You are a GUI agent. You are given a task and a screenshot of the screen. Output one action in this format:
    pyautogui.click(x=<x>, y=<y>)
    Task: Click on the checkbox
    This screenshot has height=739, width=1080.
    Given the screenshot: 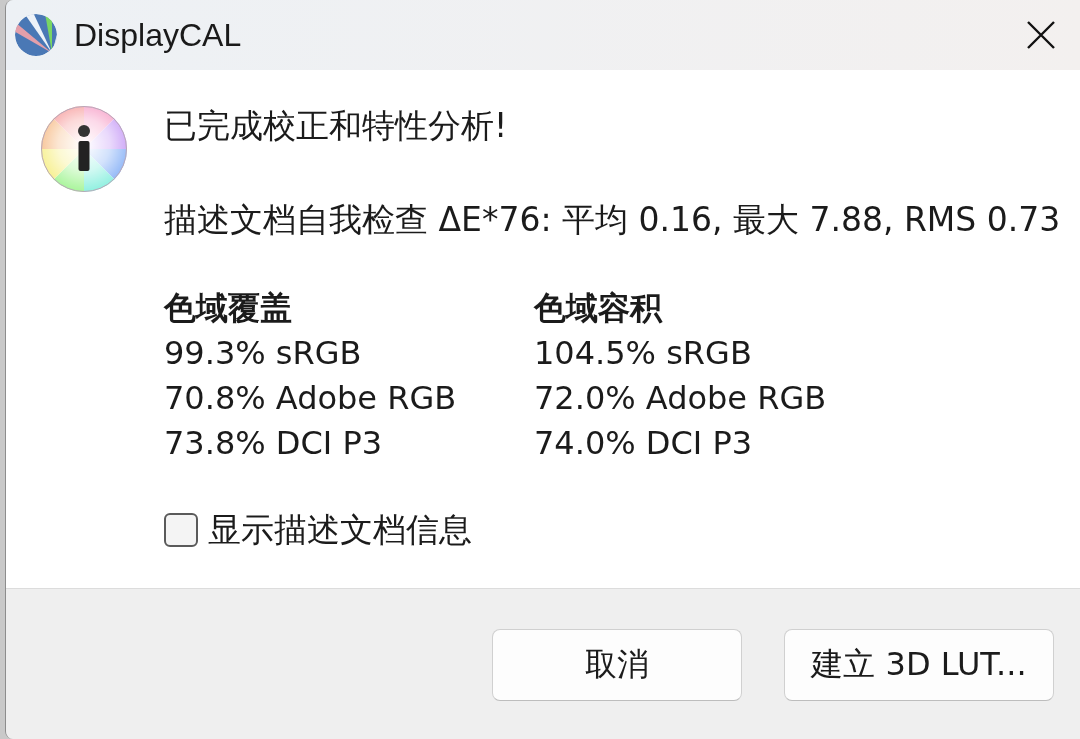 What is the action you would take?
    pyautogui.click(x=181, y=530)
    